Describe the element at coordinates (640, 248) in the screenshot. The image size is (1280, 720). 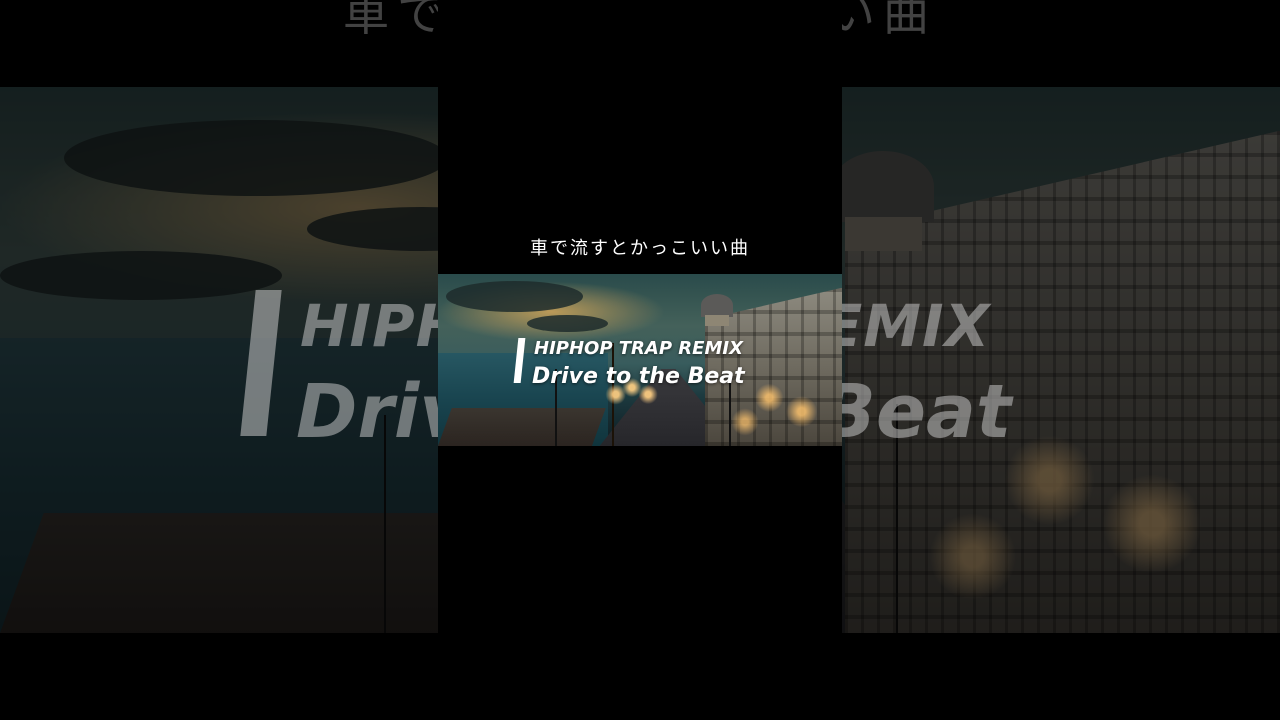
I see `video-caption: 車で流すとかっこいい曲` at that location.